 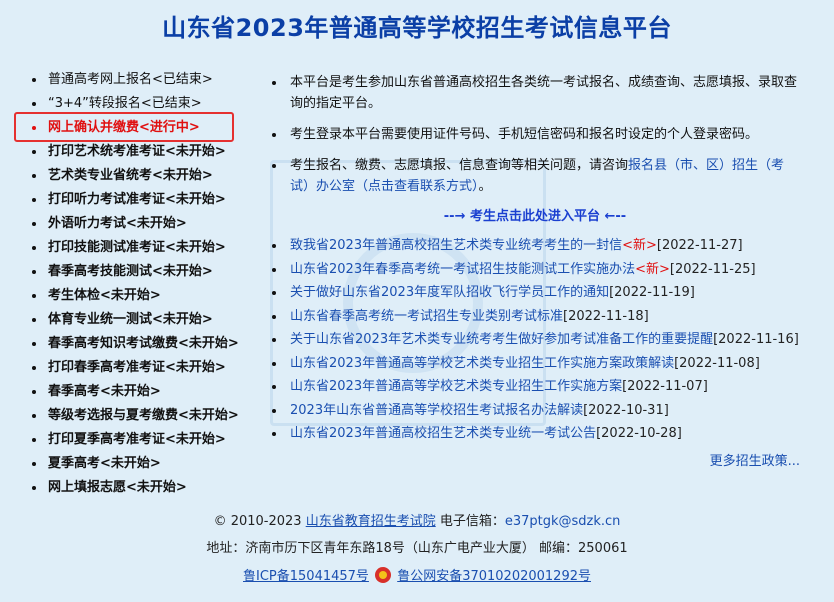 What do you see at coordinates (456, 386) in the screenshot?
I see `news-title: 山东省2023年普通高等学校艺术类专业招生工作实施方案` at bounding box center [456, 386].